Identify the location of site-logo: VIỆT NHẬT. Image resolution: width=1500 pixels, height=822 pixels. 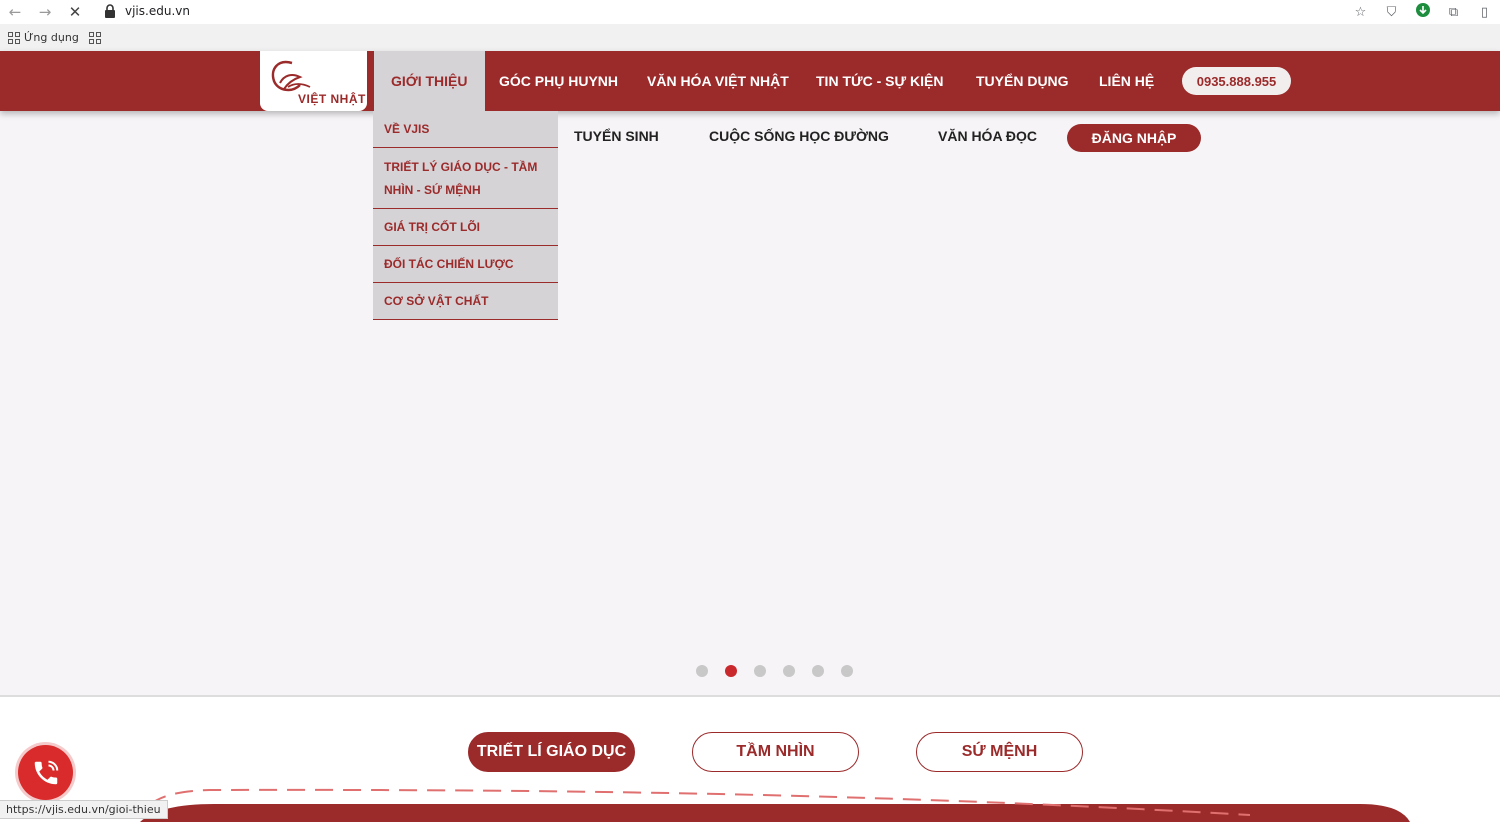
(313, 81).